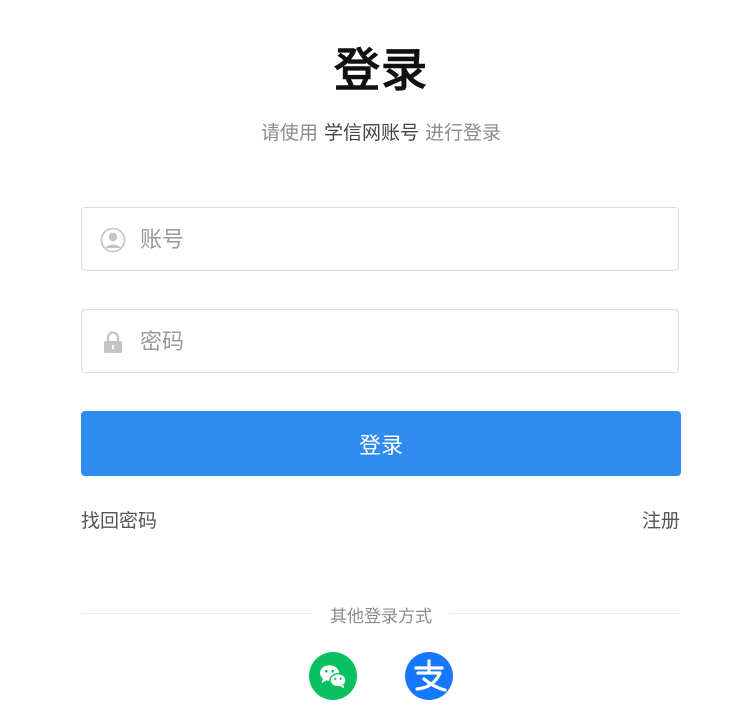  I want to click on lock-icon, so click(113, 342).